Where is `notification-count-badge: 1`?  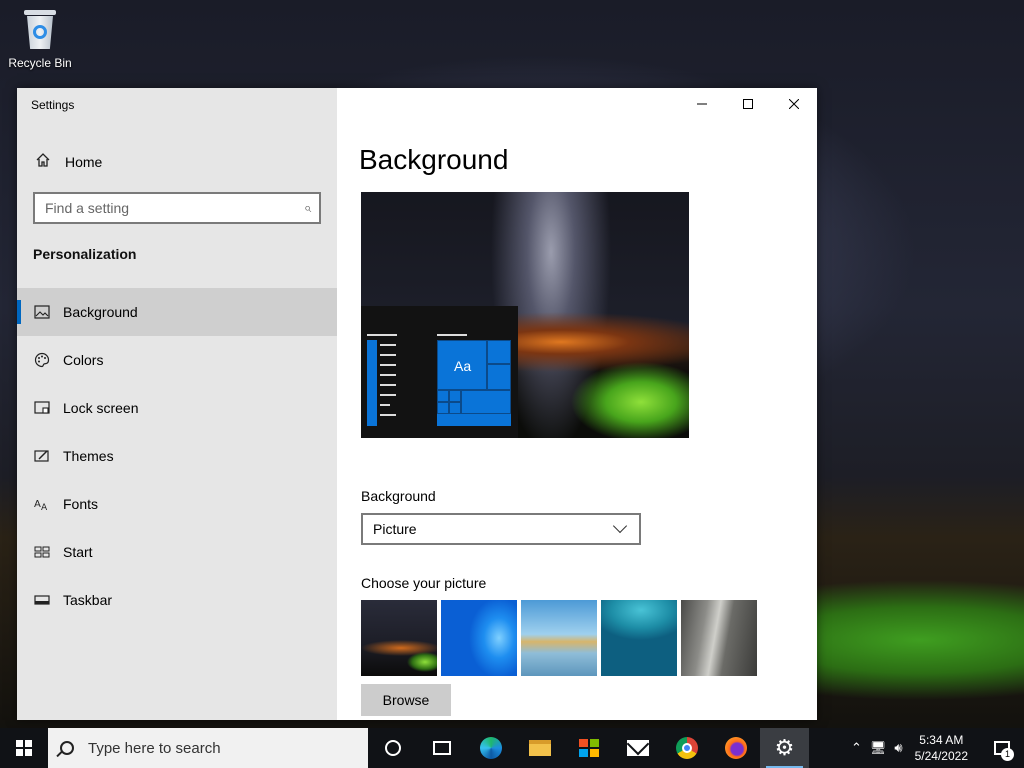
notification-count-badge: 1 is located at coordinates (1007, 754).